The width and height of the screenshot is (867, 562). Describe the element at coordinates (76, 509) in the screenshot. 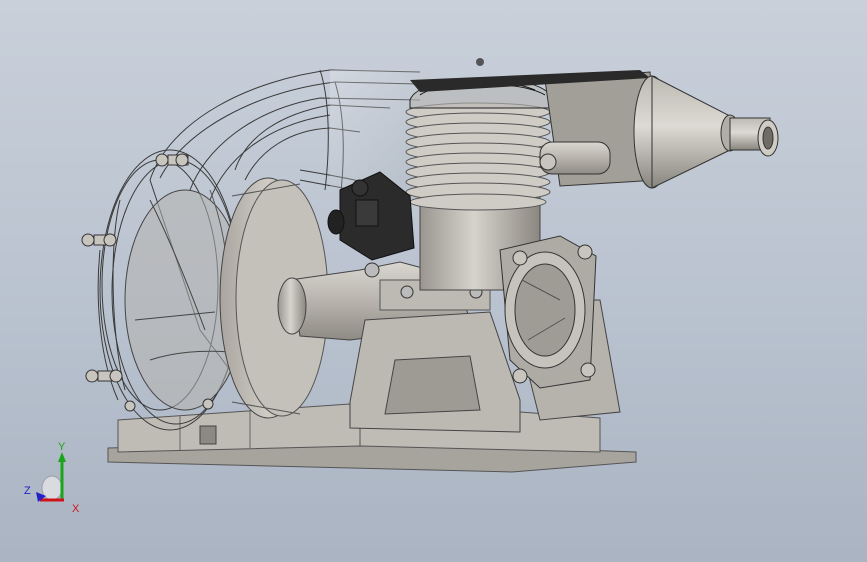

I see `x-axis-label: X` at that location.